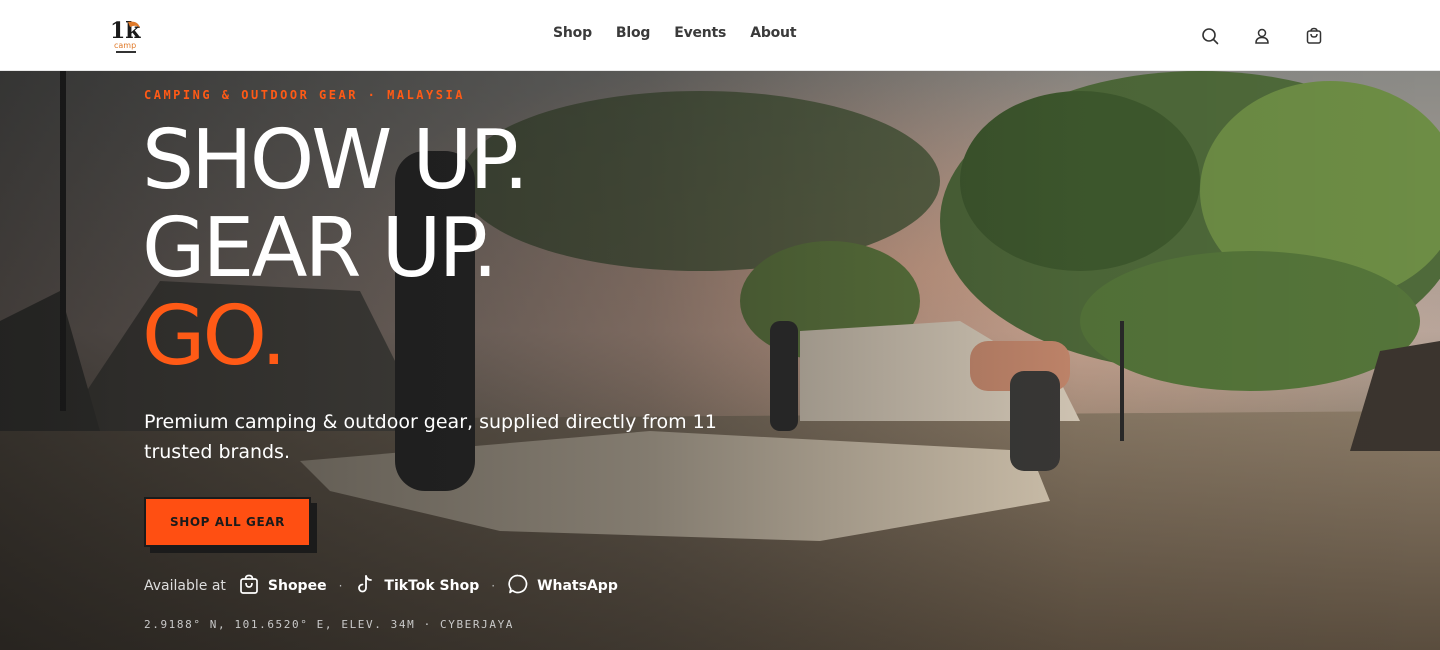 This screenshot has height=650, width=1440. I want to click on hero-kicker: CAMPING & OUTDOOR GEAR · MALAYSIA, so click(304, 95).